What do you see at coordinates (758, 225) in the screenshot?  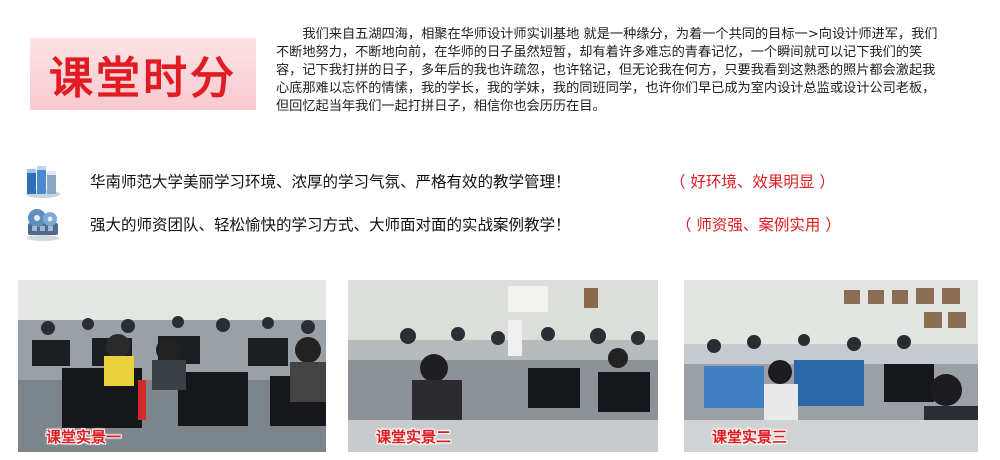 I see `feature-tag-teachers: （ 师资强、案例实用 ）` at bounding box center [758, 225].